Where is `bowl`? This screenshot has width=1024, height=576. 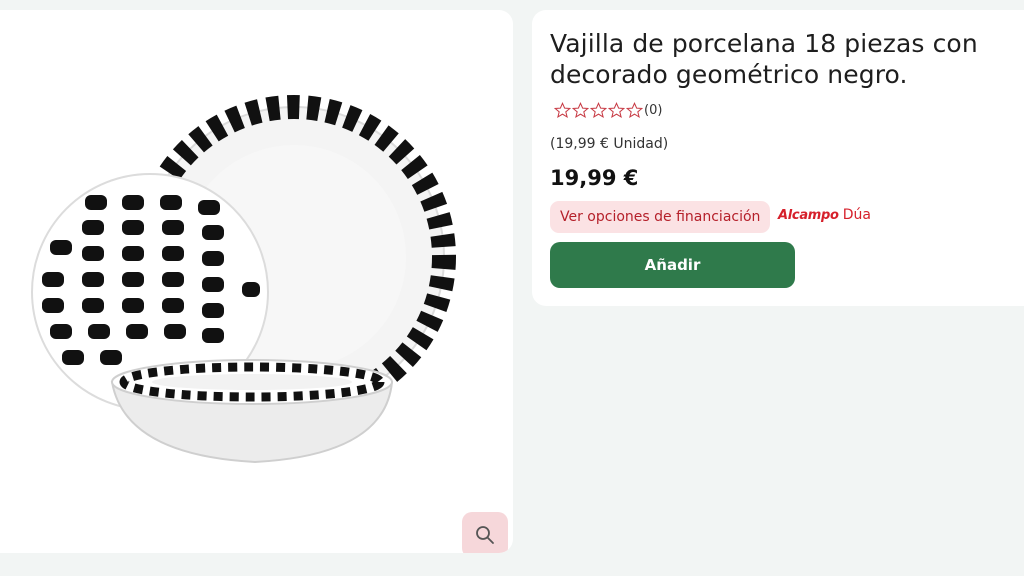 bowl is located at coordinates (252, 411).